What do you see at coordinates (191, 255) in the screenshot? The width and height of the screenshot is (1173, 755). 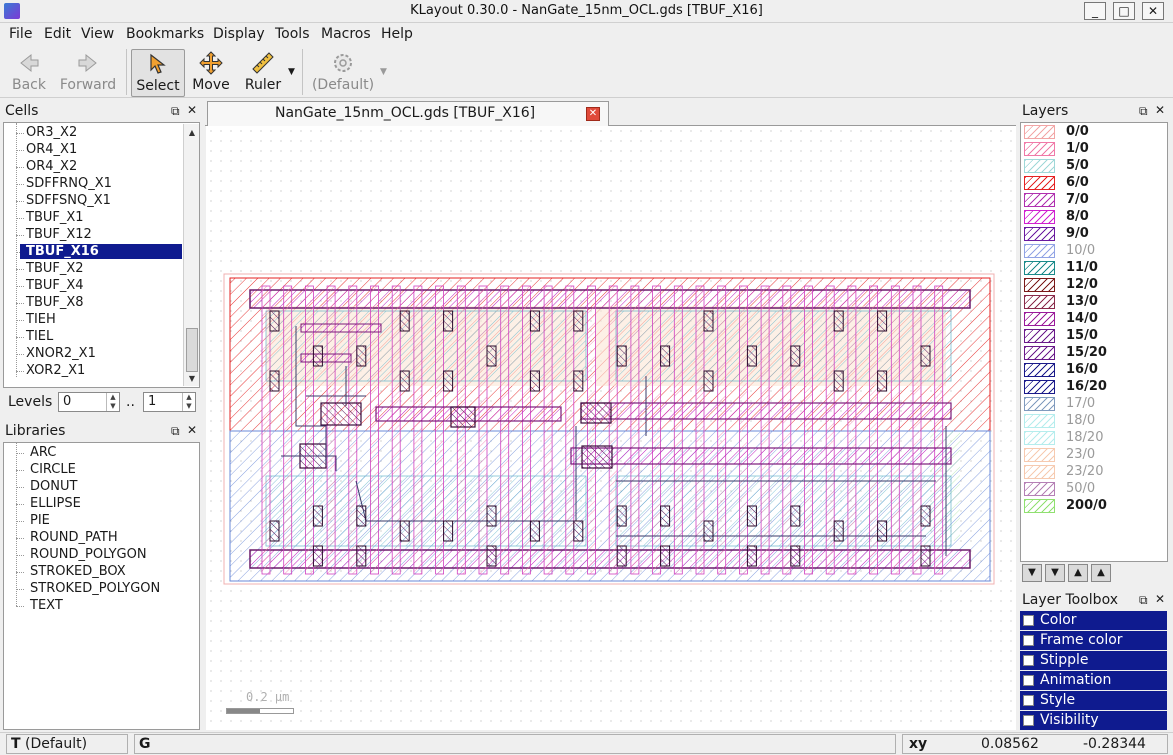 I see `cells-scrollbar: ▲ ▼` at bounding box center [191, 255].